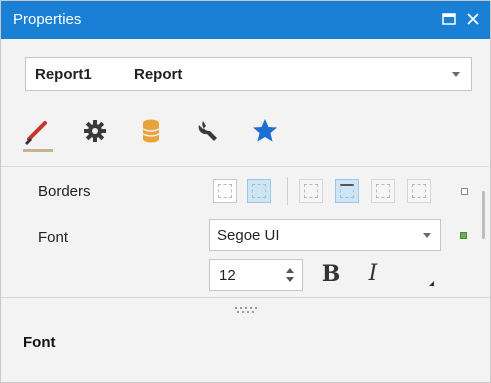 The width and height of the screenshot is (491, 383). Describe the element at coordinates (63, 74) in the screenshot. I see `selected-object-name: Report1` at that location.